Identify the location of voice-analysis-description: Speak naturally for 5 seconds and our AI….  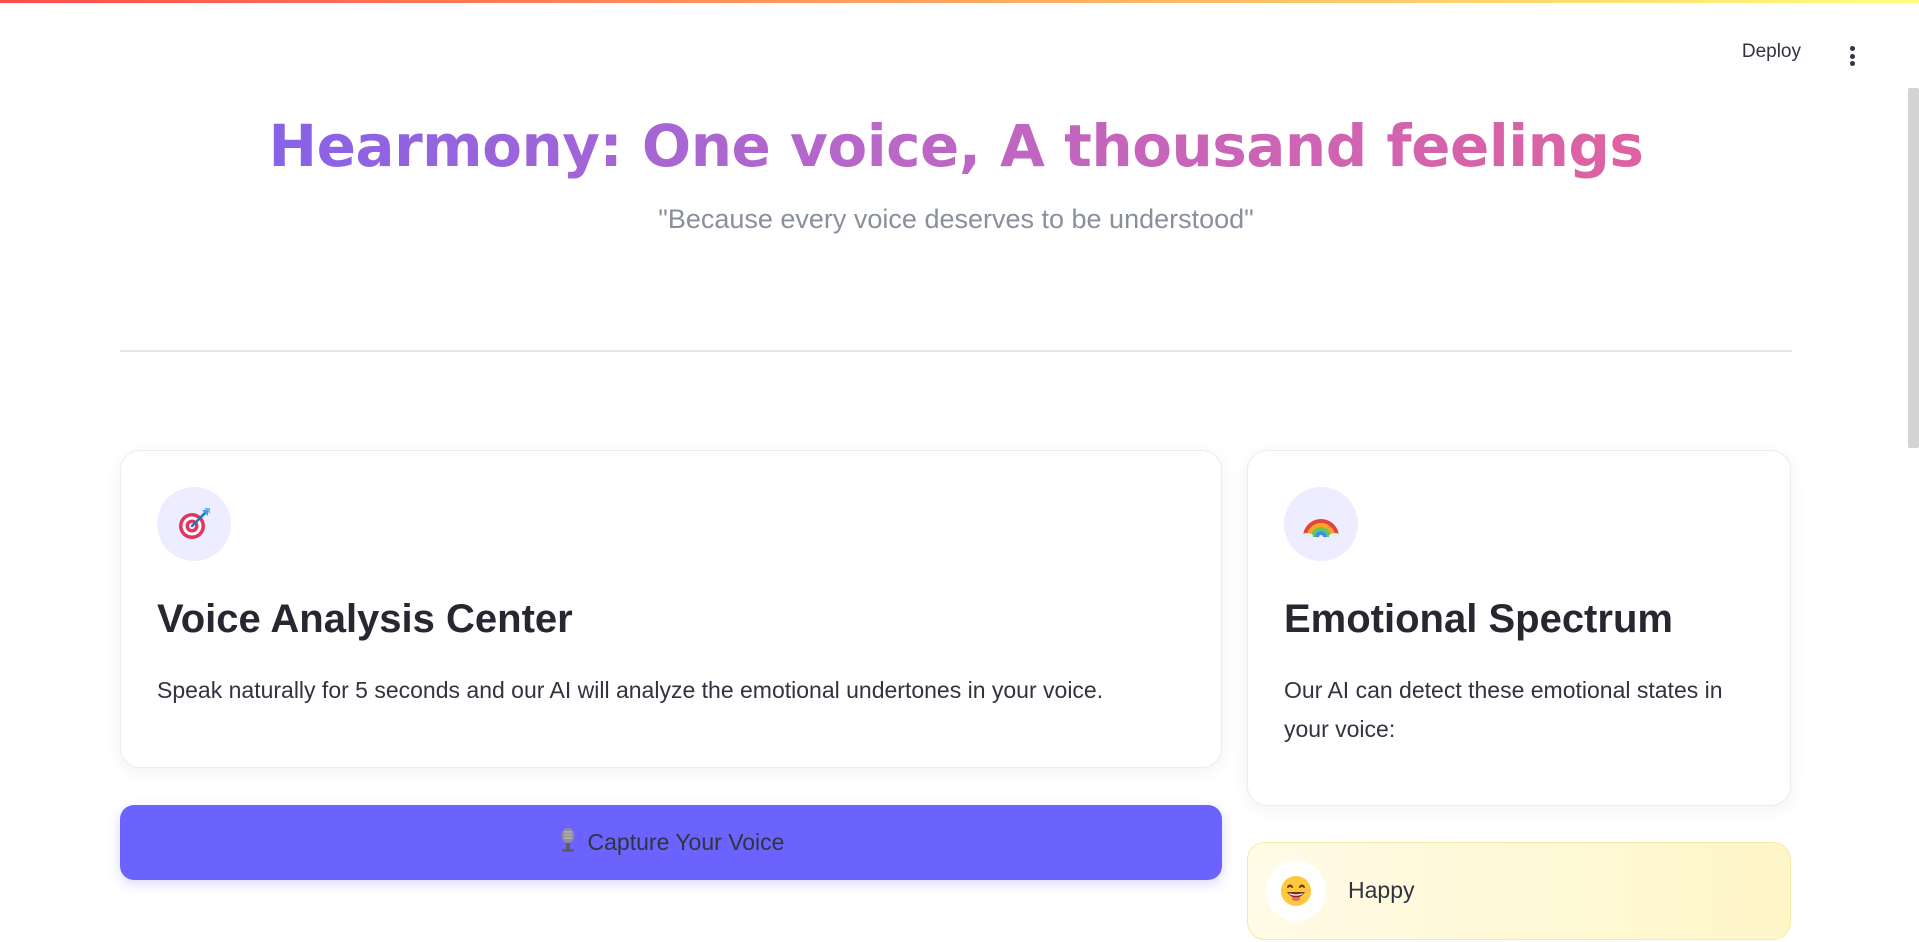
(630, 690).